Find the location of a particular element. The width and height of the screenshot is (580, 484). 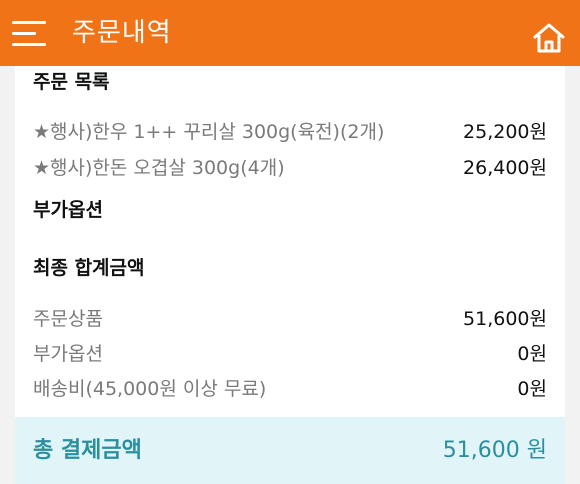

total-payment-label: 총 결제금액 is located at coordinates (87, 450).